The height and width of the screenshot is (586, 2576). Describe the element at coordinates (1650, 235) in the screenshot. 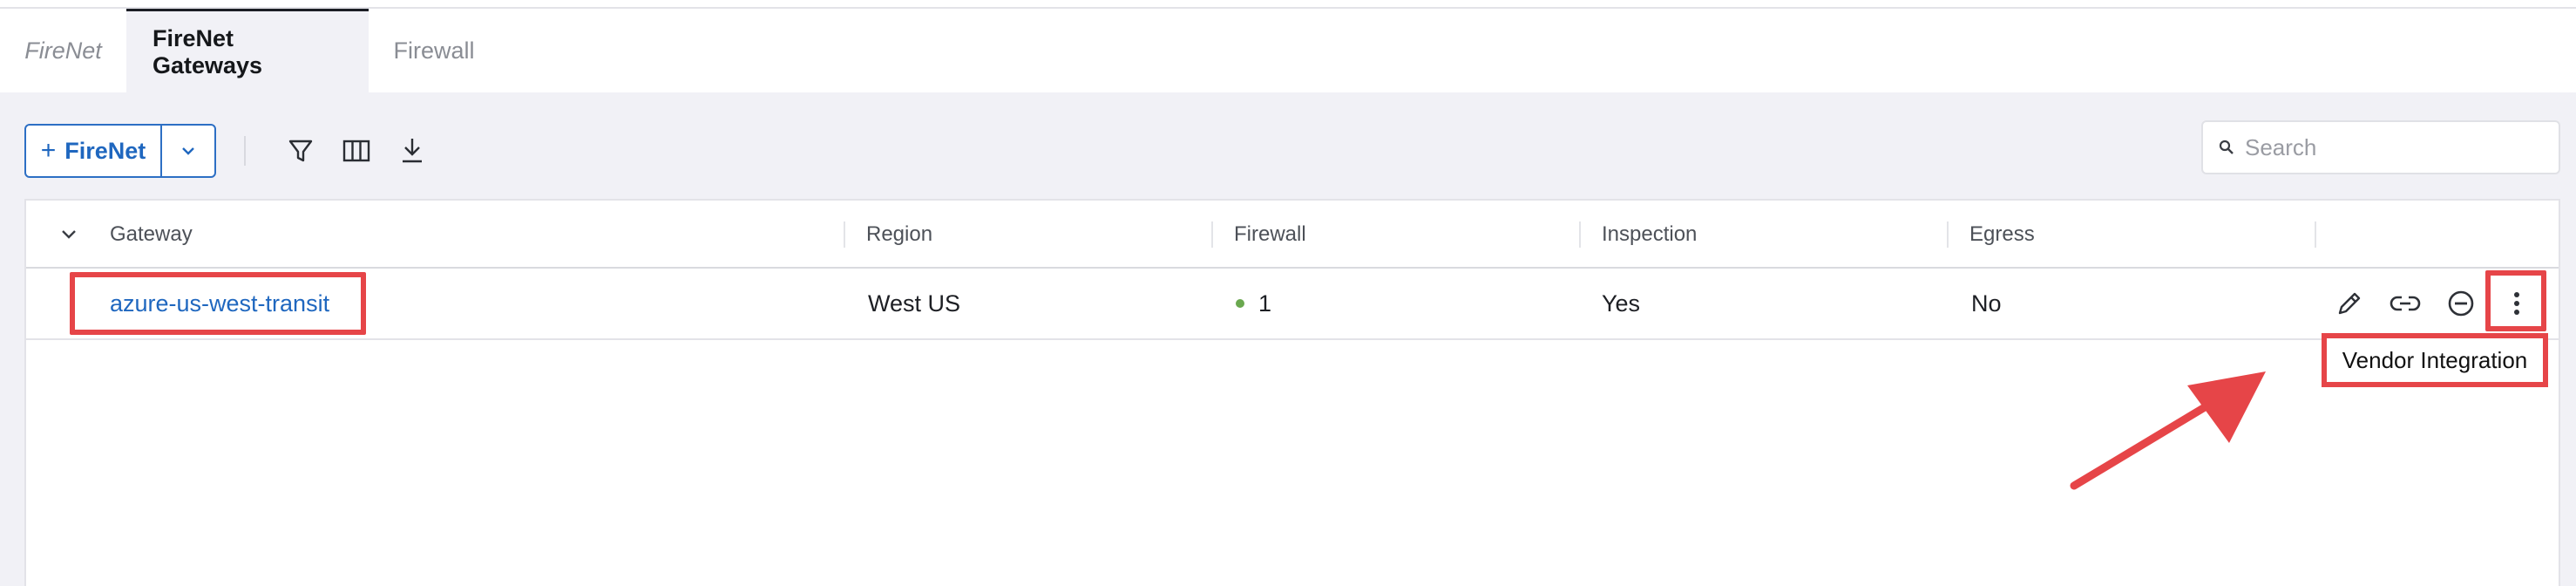

I see `column-header-inspection: Inspection` at that location.